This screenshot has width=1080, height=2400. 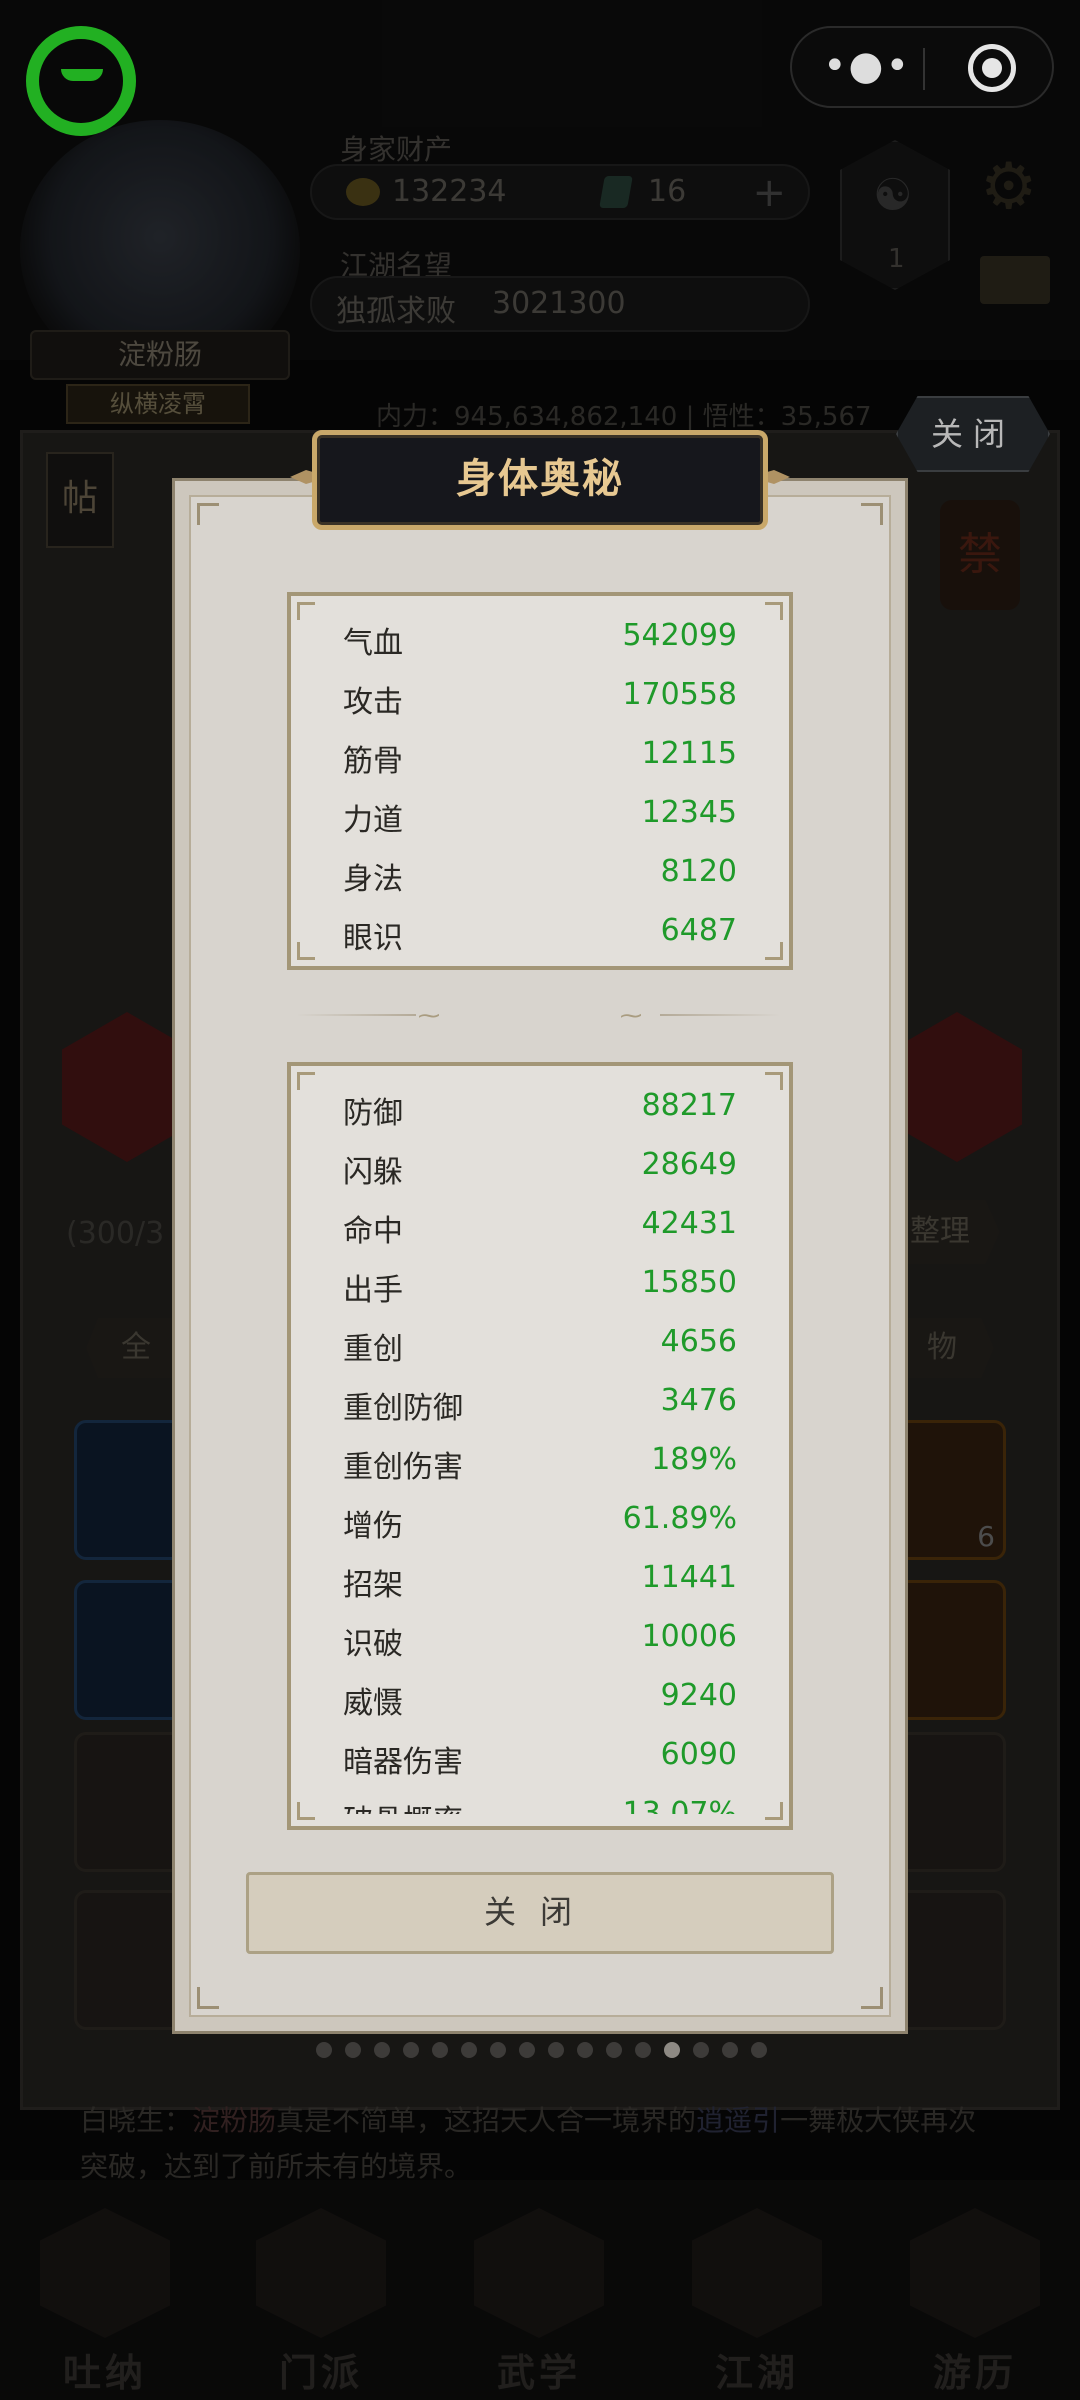 I want to click on stat-label: 招架, so click(x=373, y=1585).